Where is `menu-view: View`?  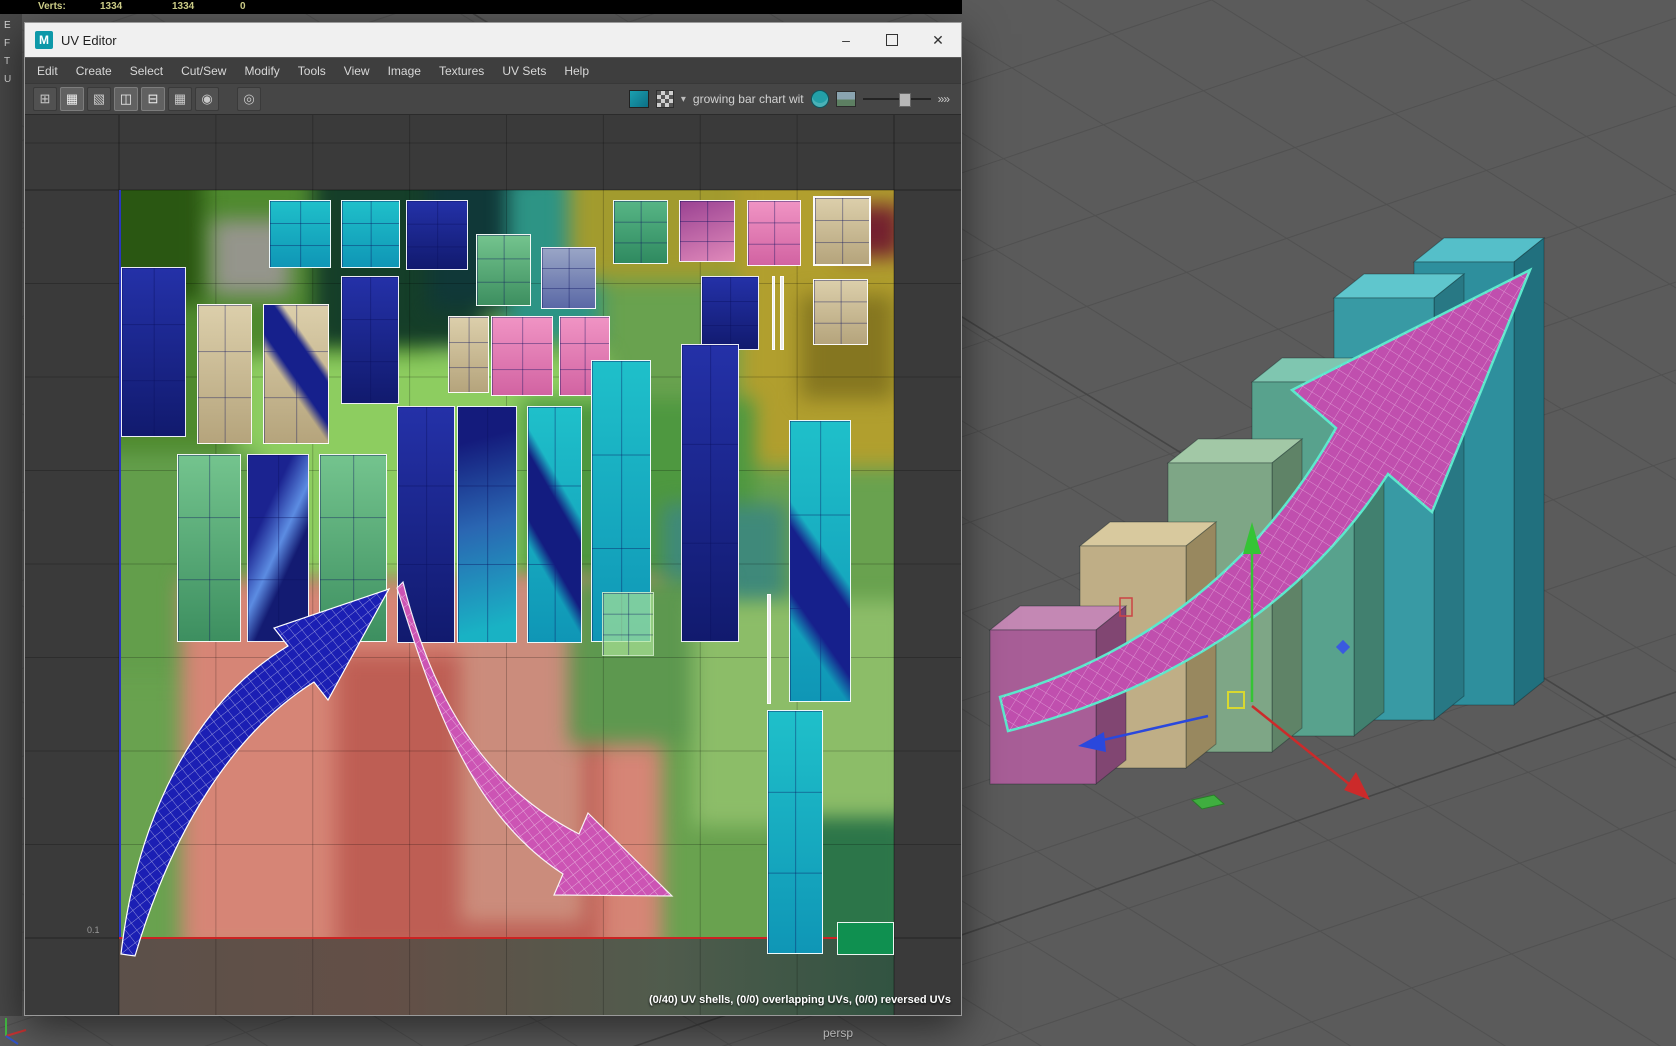
menu-view: View is located at coordinates (357, 71).